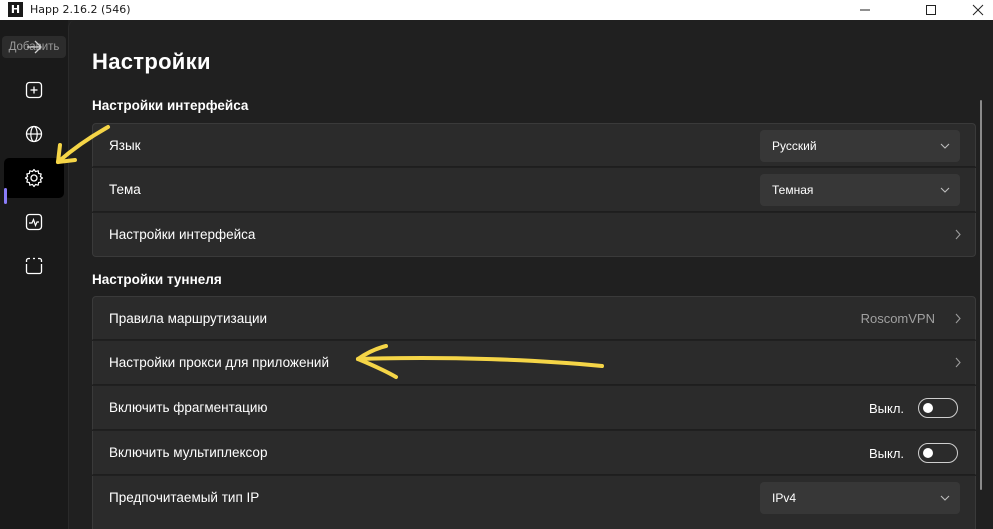 Image resolution: width=993 pixels, height=529 pixels. What do you see at coordinates (534, 453) in the screenshot?
I see `multiplexer-row: Включить мультиплексор Выкл.` at bounding box center [534, 453].